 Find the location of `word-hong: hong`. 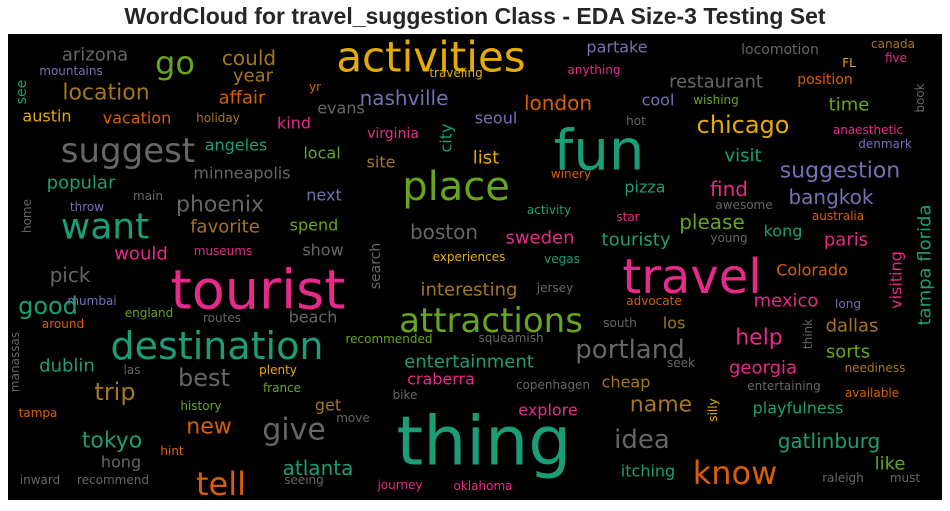

word-hong: hong is located at coordinates (121, 462).